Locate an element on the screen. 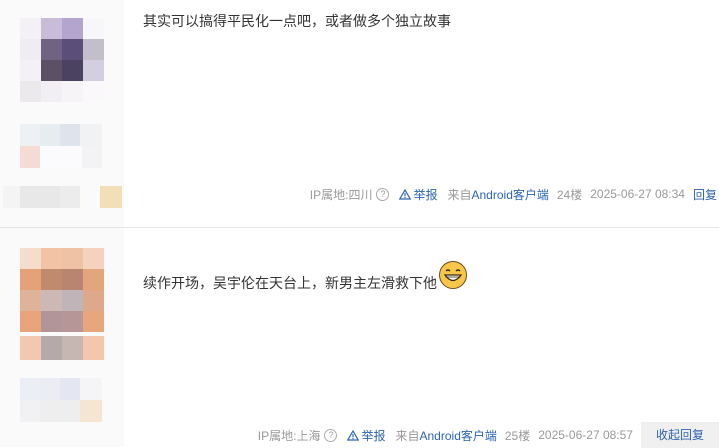  post-time: 2025-06-27 08:57 is located at coordinates (585, 435).